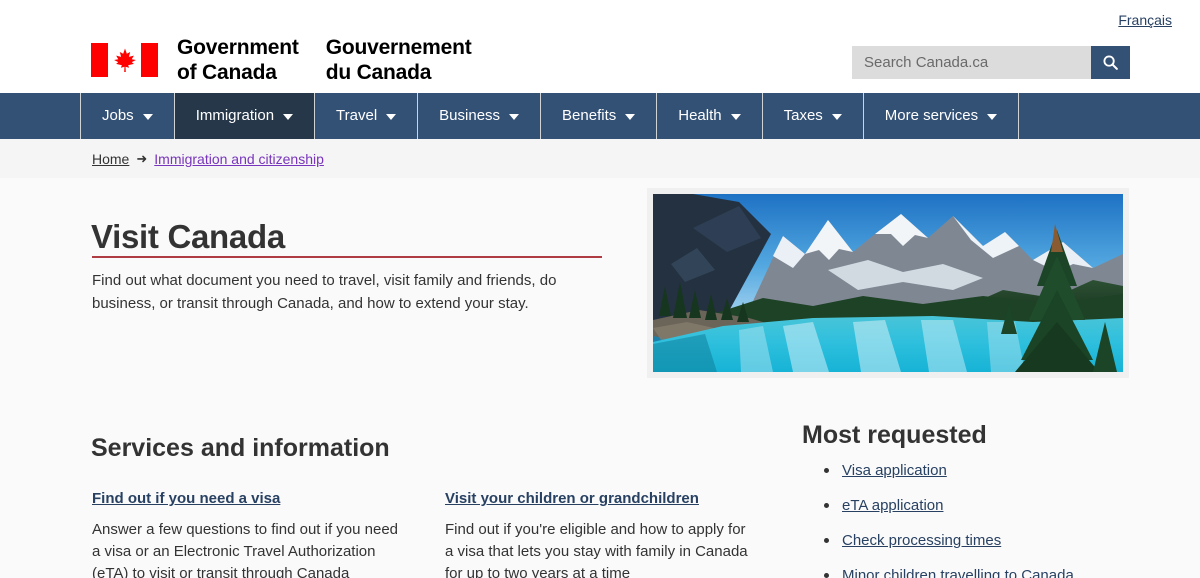 This screenshot has height=578, width=1200. What do you see at coordinates (238, 47) in the screenshot?
I see `brand-english-line1: Government` at bounding box center [238, 47].